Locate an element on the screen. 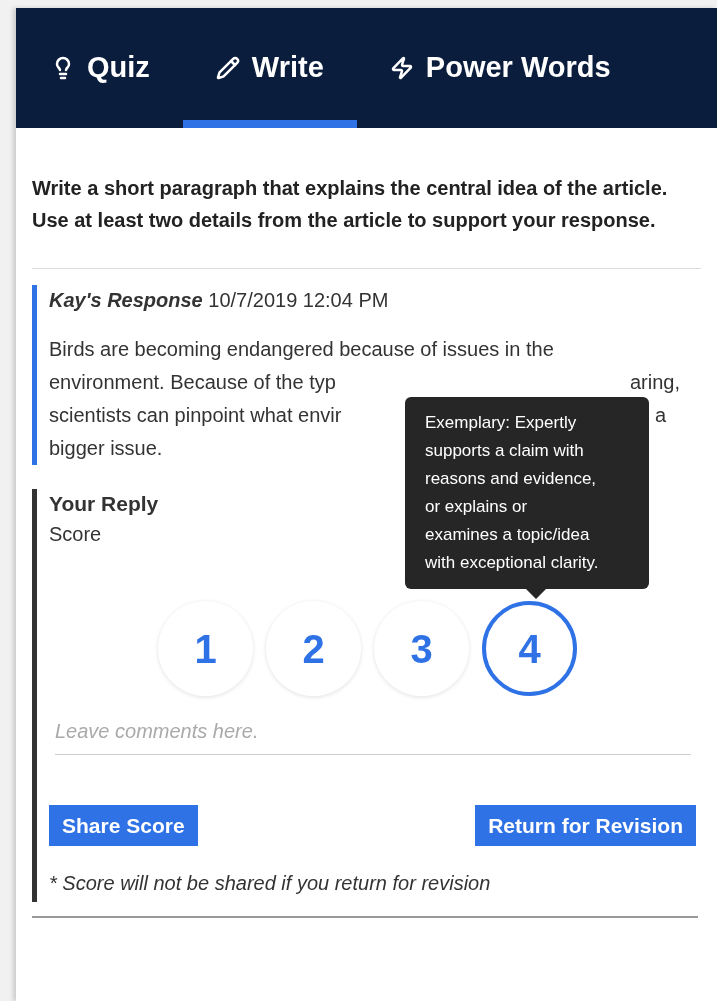 This screenshot has width=717, height=1001. score-option: 1 is located at coordinates (205, 648).